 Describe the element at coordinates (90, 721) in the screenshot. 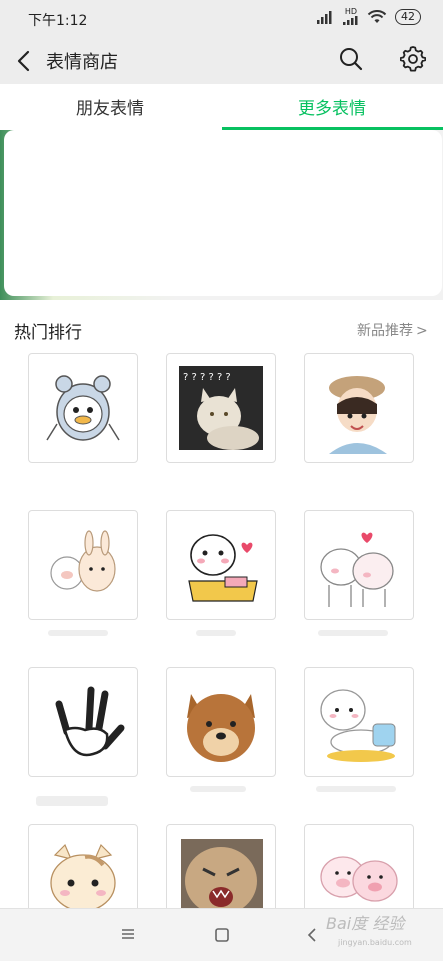

I see `rock-hand-sticker-icon` at that location.